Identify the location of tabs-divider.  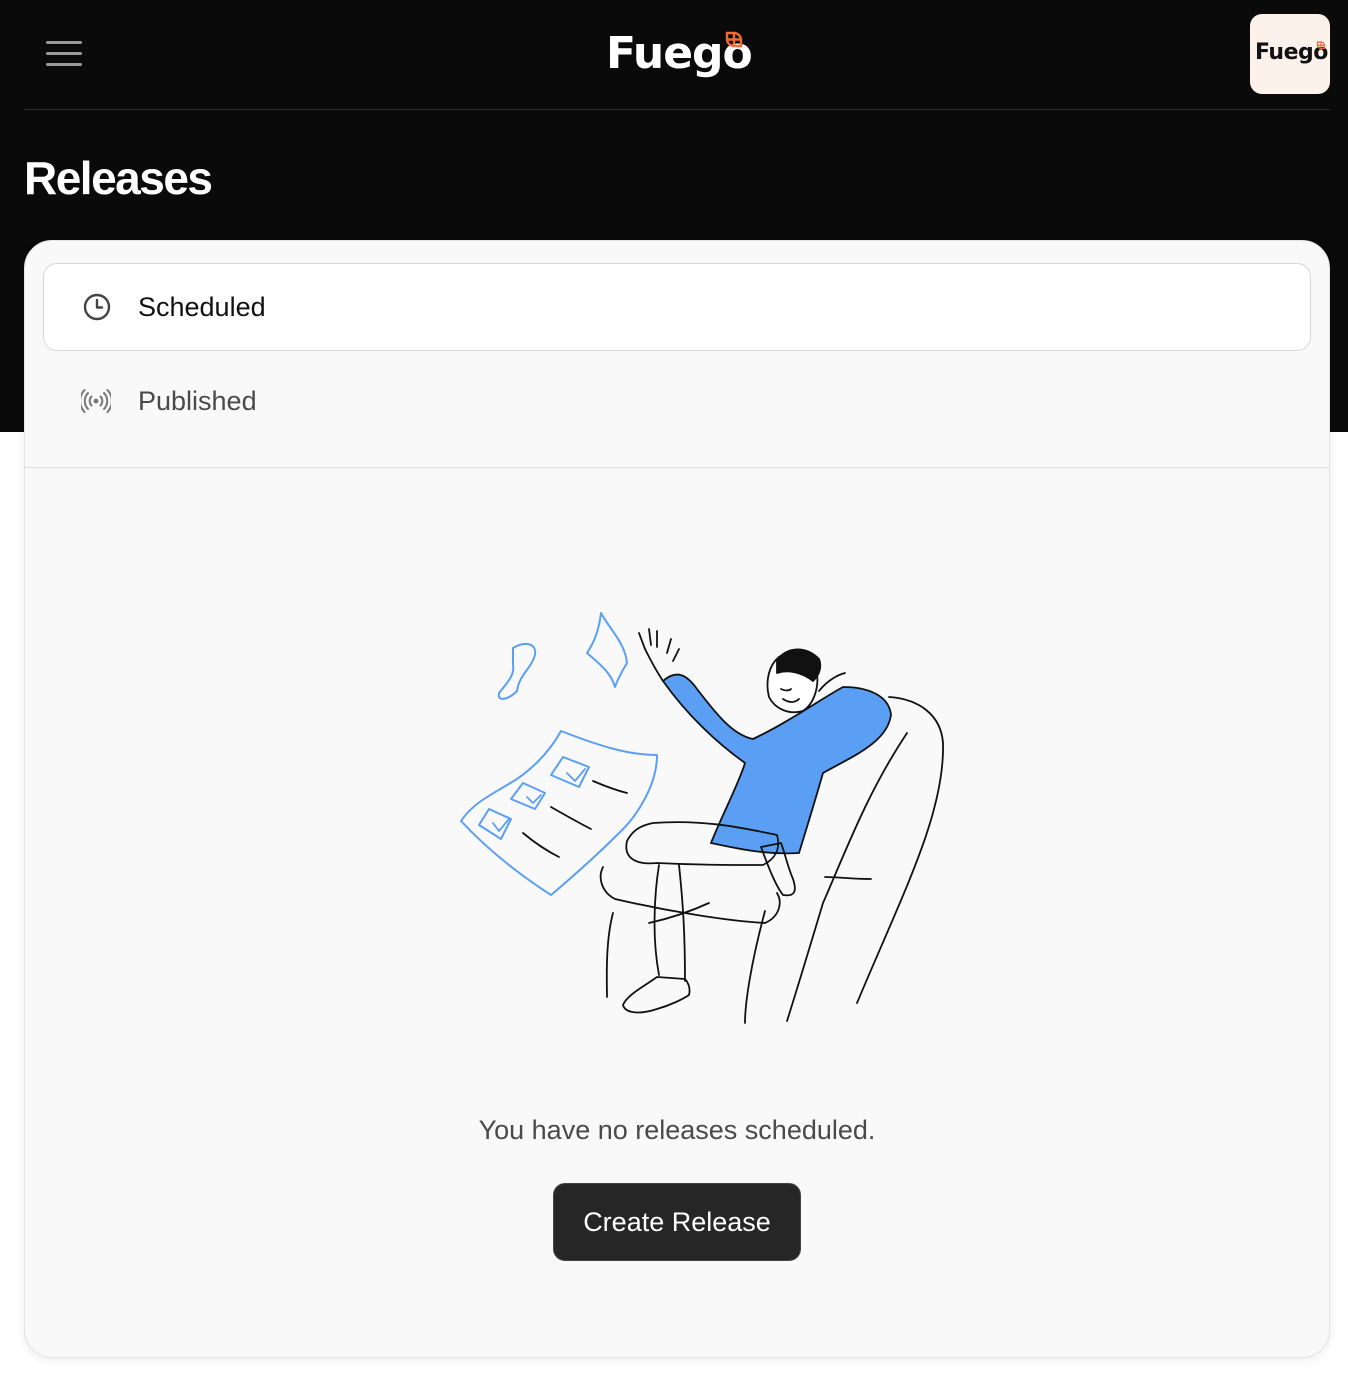
(677, 467).